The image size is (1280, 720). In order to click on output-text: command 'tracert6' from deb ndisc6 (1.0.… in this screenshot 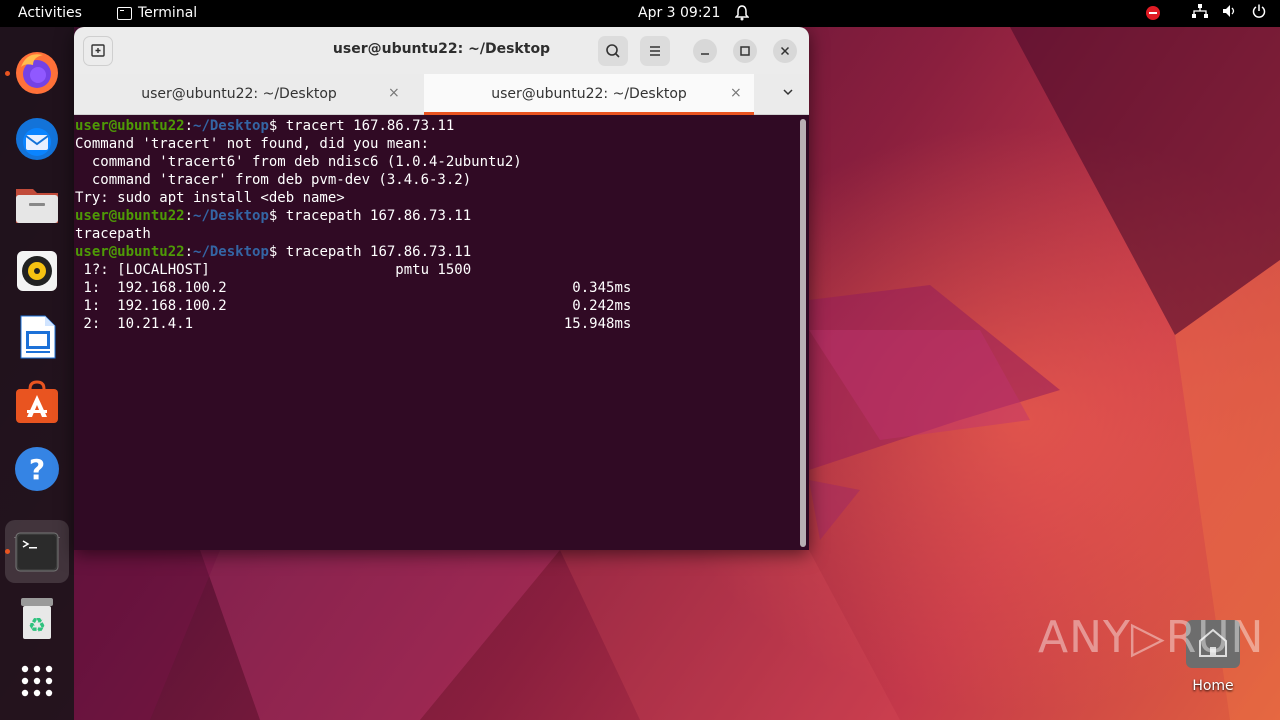, I will do `click(298, 162)`.